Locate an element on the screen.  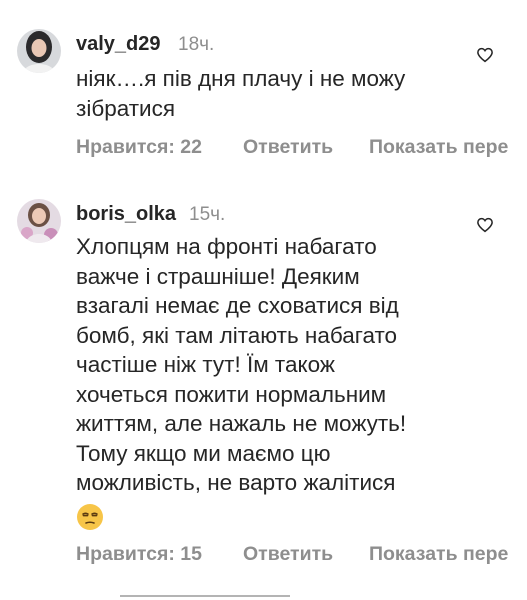
divider-line is located at coordinates (205, 596).